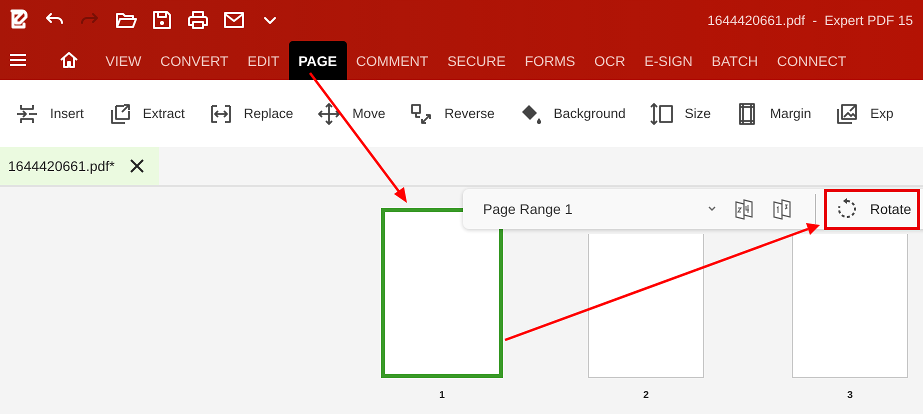 The height and width of the screenshot is (414, 923). What do you see at coordinates (136, 166) in the screenshot?
I see `close-icon` at bounding box center [136, 166].